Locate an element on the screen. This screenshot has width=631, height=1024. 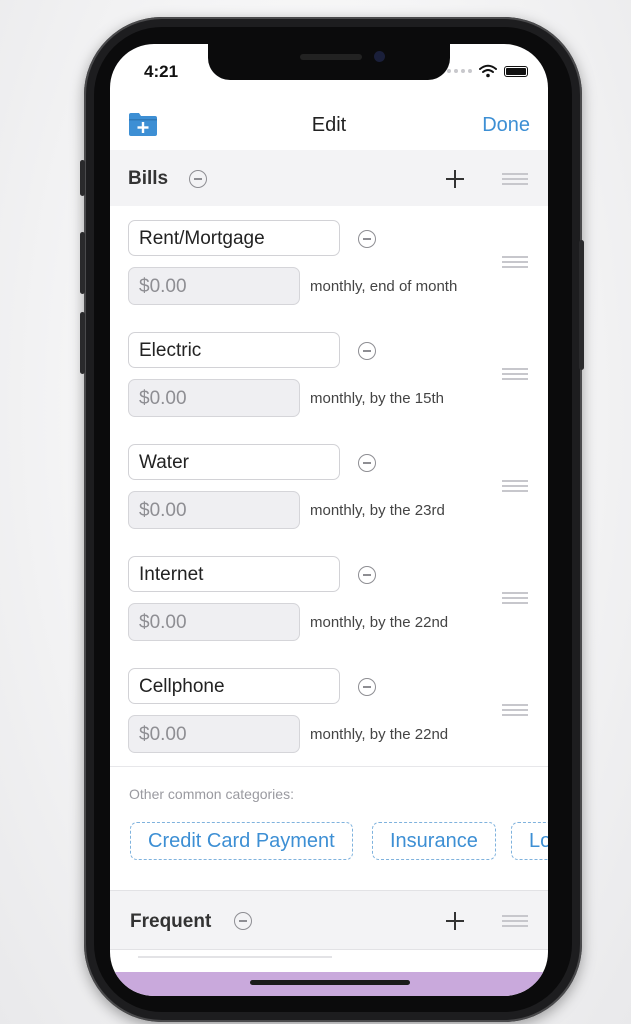
category-chip-partial: Lo is located at coordinates (529, 841).